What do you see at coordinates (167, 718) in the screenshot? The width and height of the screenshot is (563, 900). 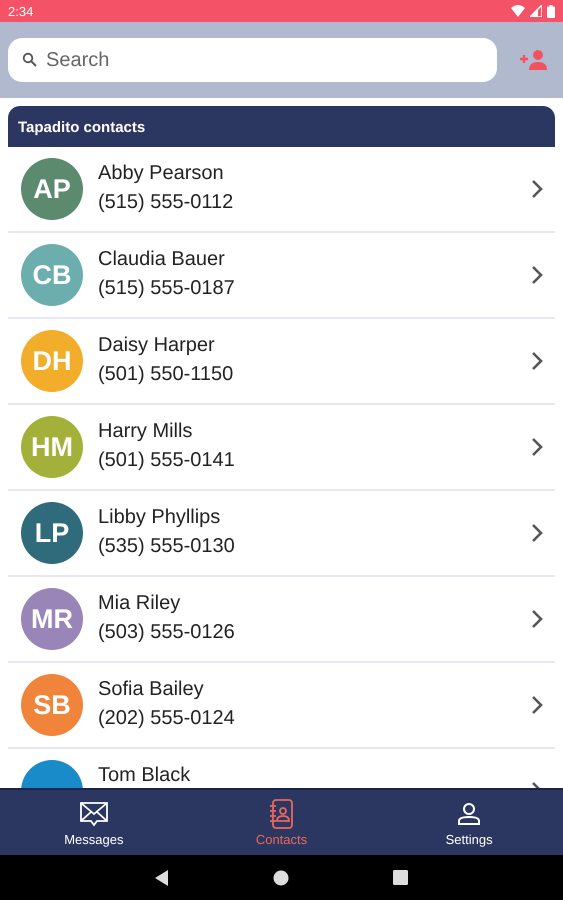 I see `contact-phone: (202) 555-0124` at bounding box center [167, 718].